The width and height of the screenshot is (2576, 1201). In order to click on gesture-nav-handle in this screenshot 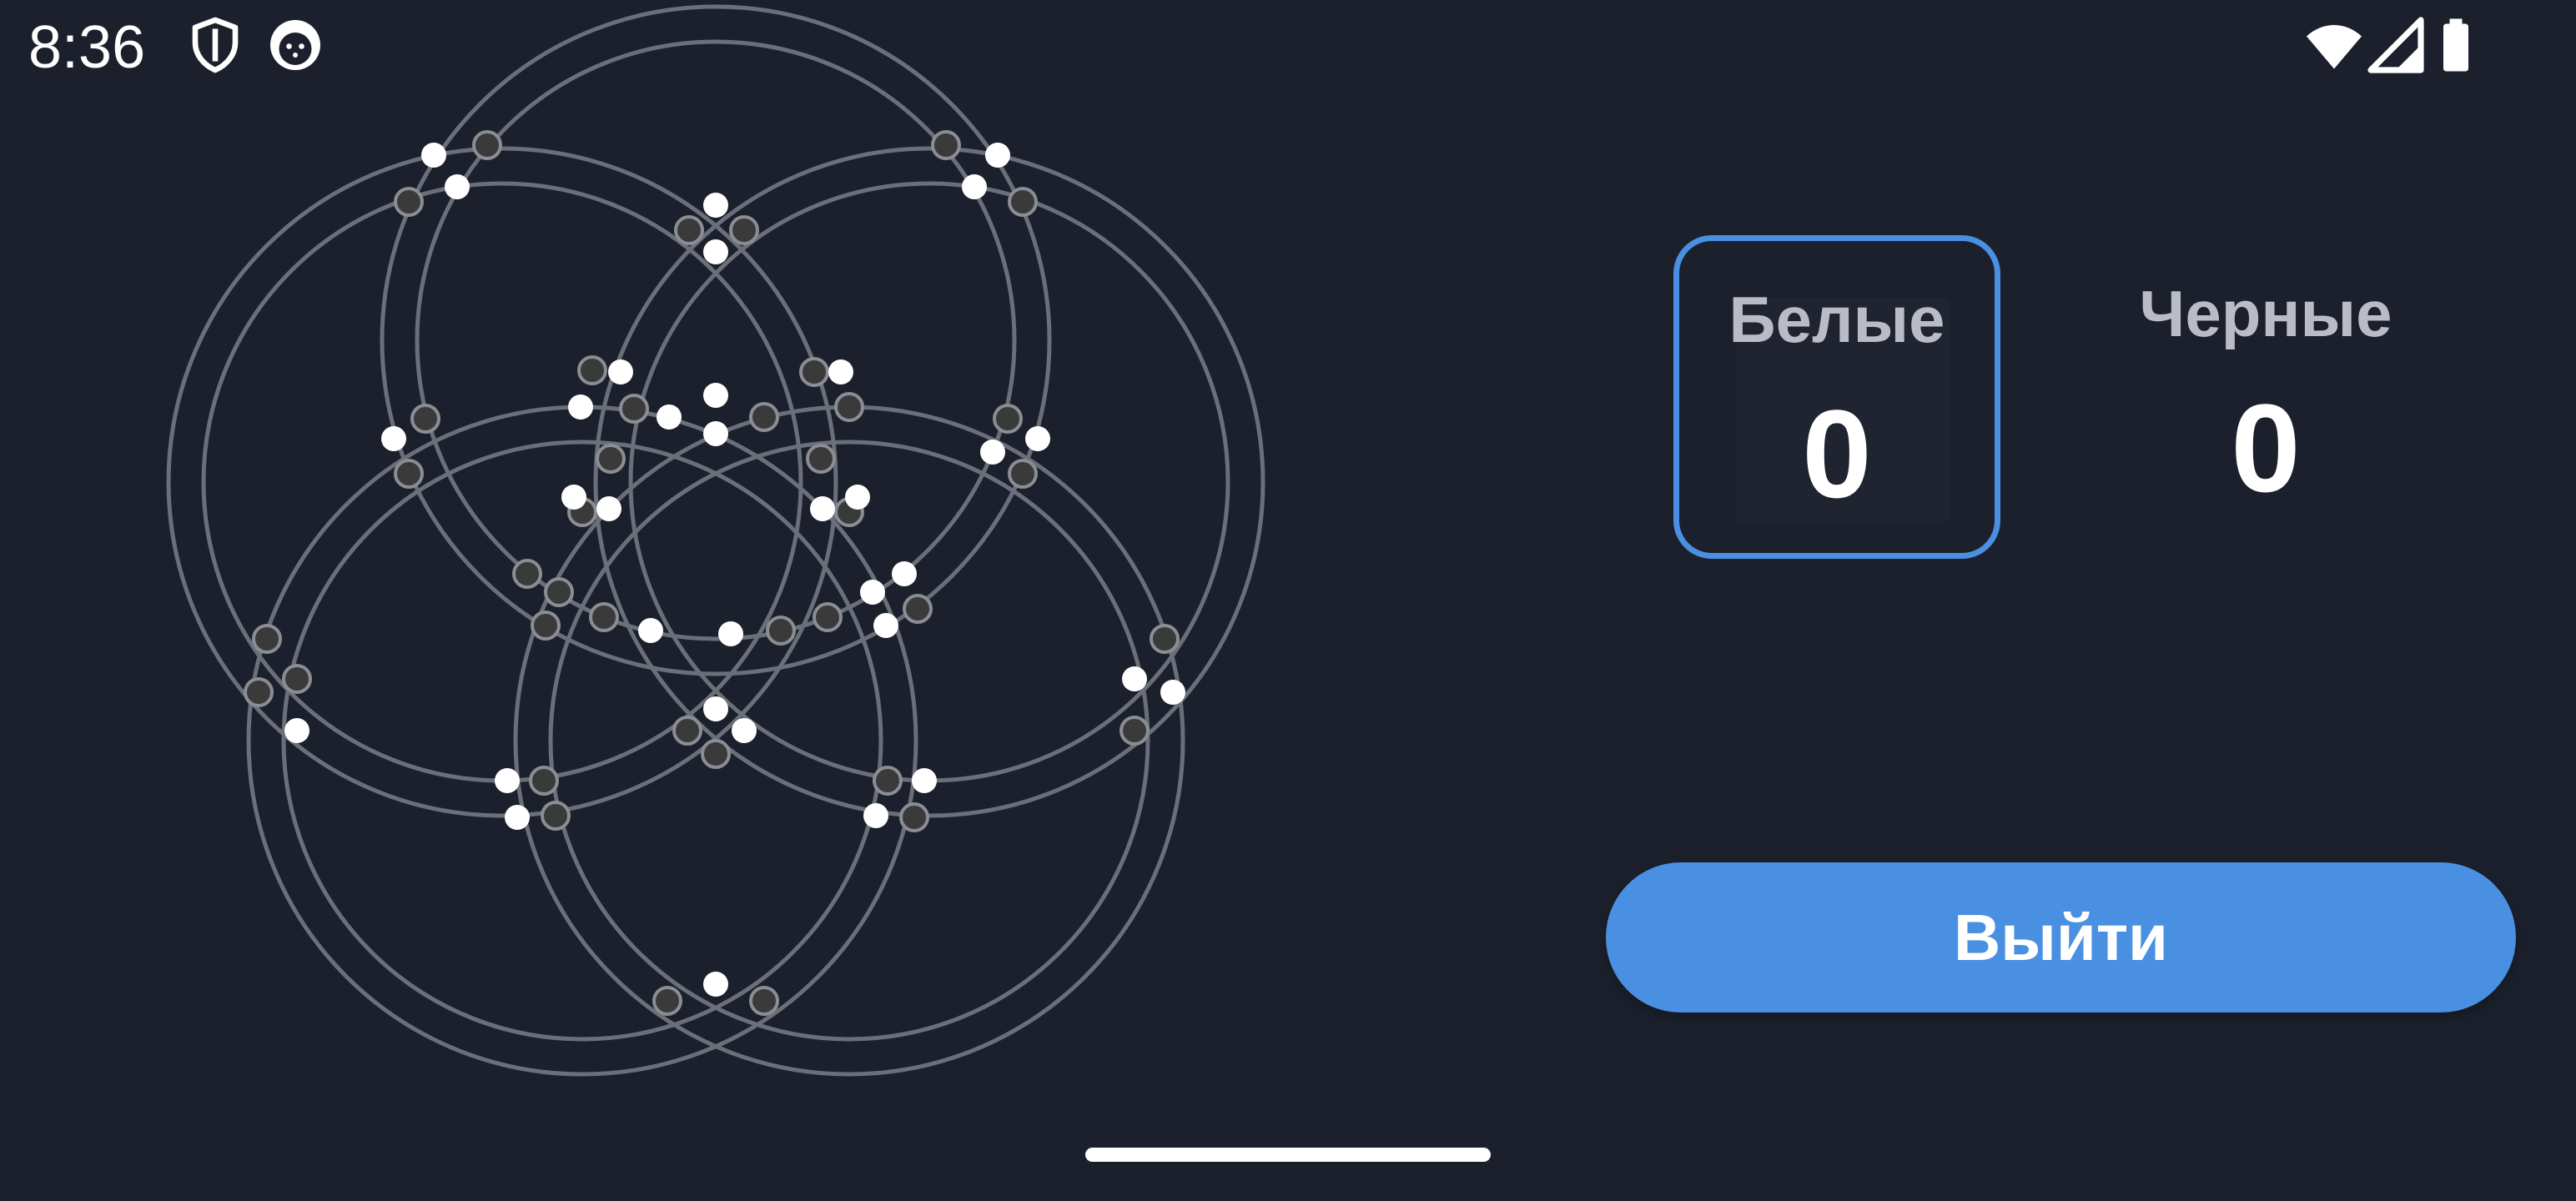, I will do `click(1288, 1155)`.